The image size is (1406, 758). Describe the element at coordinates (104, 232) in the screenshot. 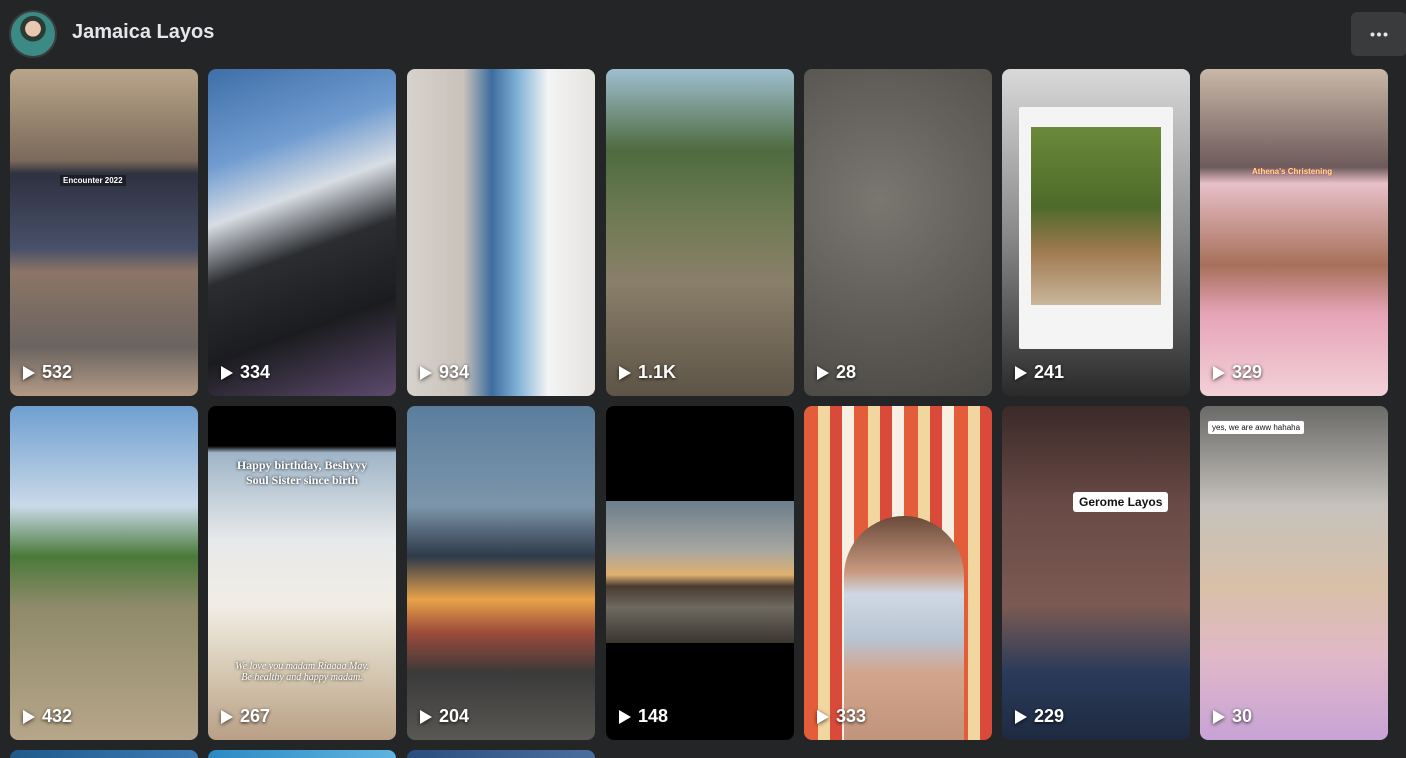

I see `video-tile: Encounter 2022 532` at that location.